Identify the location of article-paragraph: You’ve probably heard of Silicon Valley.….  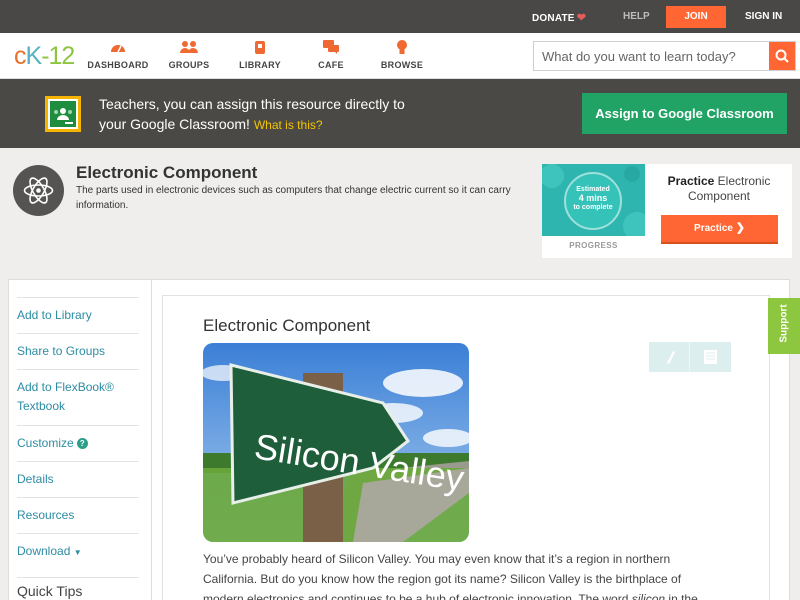
(463, 574).